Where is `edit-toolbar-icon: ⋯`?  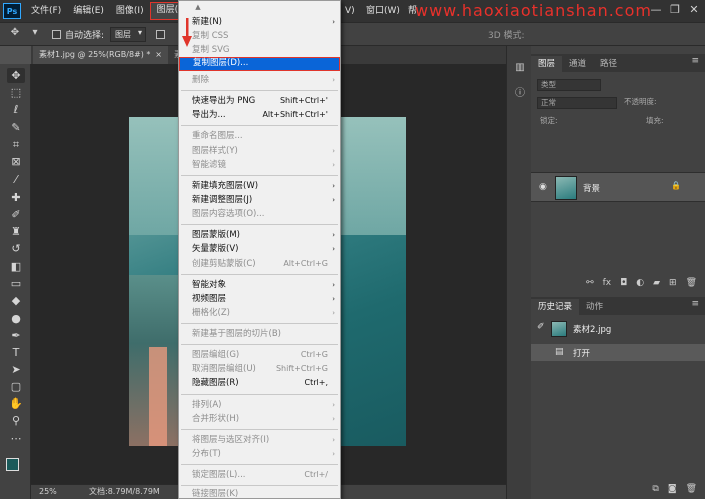
edit-toolbar-icon: ⋯ is located at coordinates (16, 438).